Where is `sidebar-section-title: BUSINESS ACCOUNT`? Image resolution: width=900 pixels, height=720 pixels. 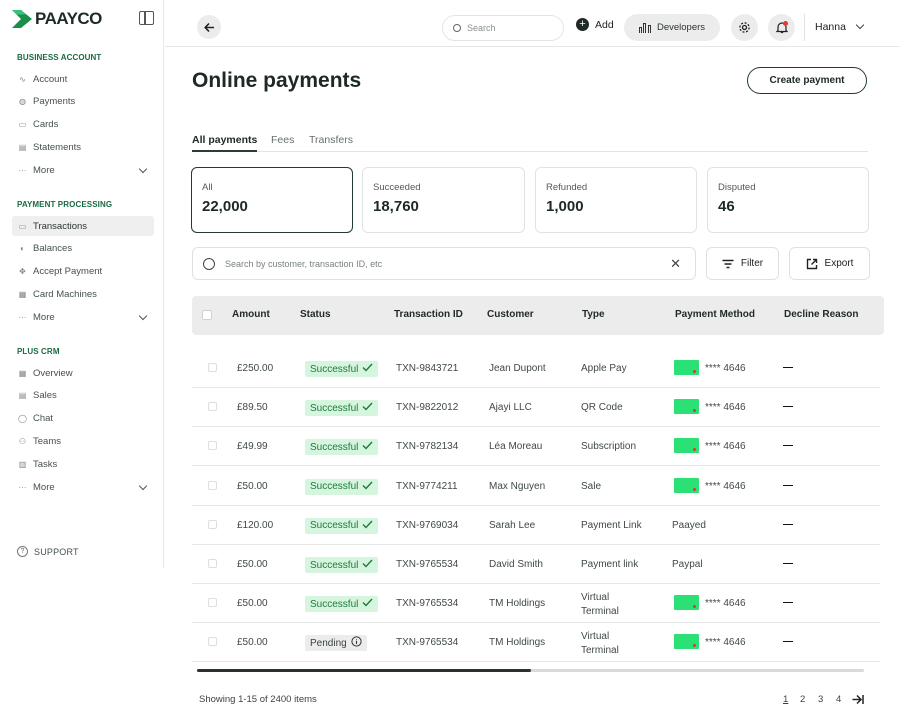 sidebar-section-title: BUSINESS ACCOUNT is located at coordinates (59, 57).